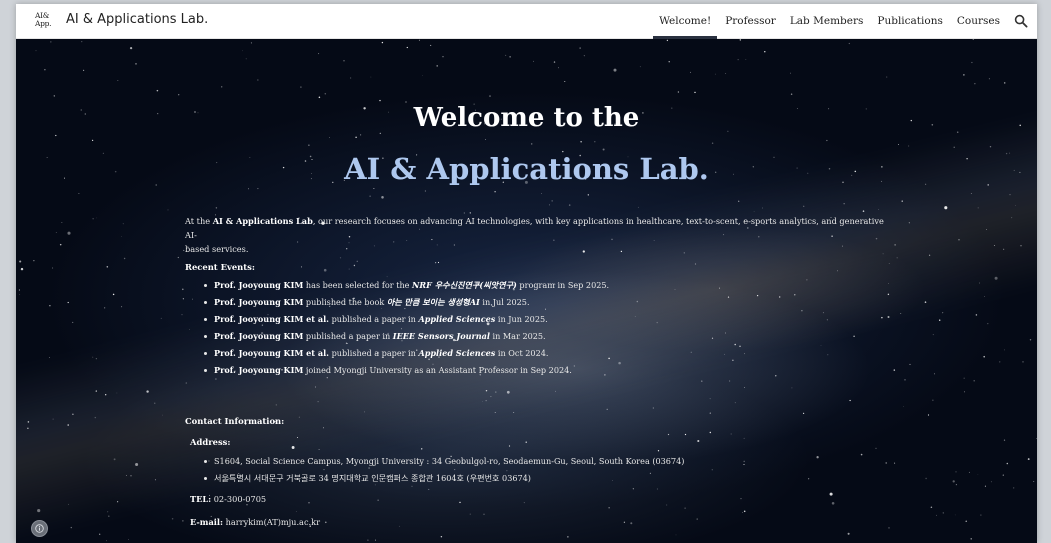  Describe the element at coordinates (441, 336) in the screenshot. I see `event-highlight: IEEE Sensors Journal` at that location.